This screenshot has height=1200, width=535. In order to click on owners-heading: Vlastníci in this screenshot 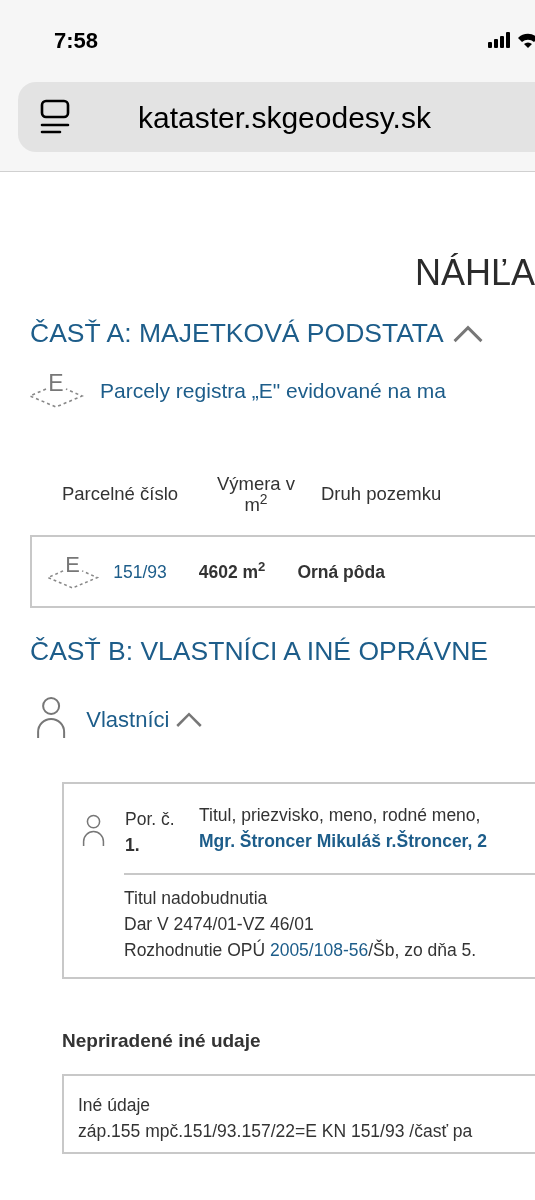, I will do `click(128, 720)`.